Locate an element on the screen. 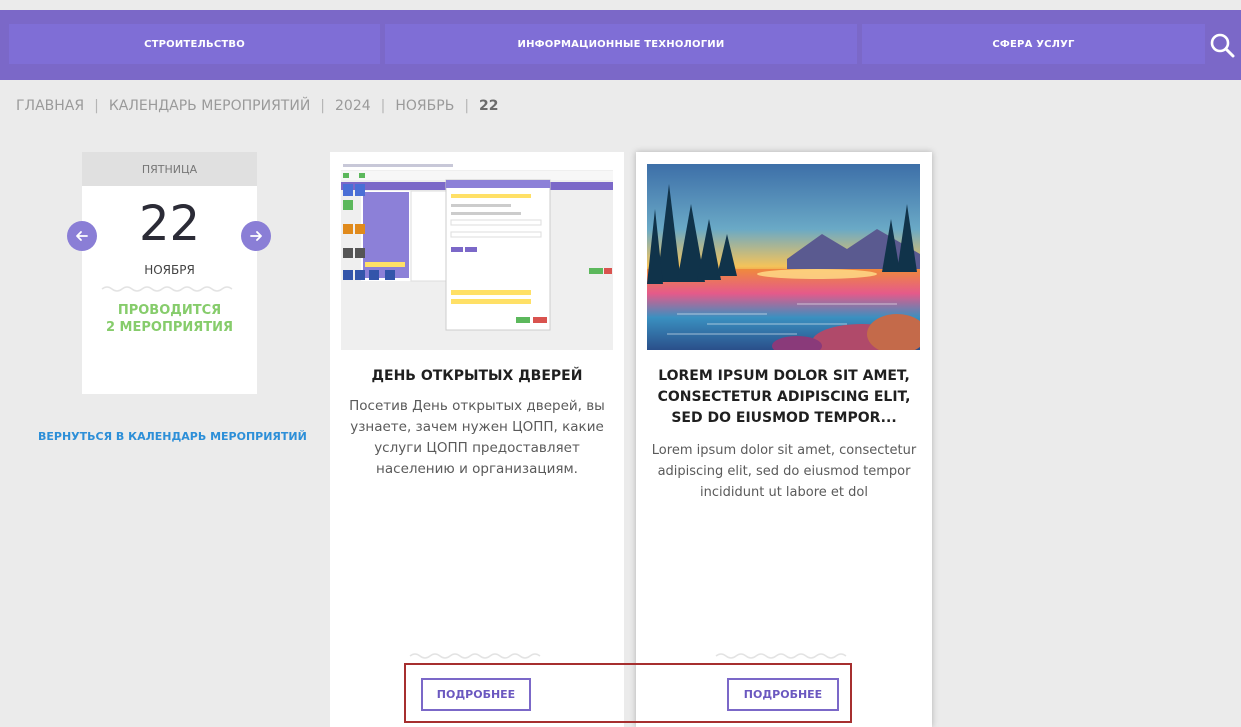 Image resolution: width=1241 pixels, height=727 pixels. nav-item-it: ИНФОРМАЦИОННЫЕ ТЕХНОЛОГИИ is located at coordinates (621, 44).